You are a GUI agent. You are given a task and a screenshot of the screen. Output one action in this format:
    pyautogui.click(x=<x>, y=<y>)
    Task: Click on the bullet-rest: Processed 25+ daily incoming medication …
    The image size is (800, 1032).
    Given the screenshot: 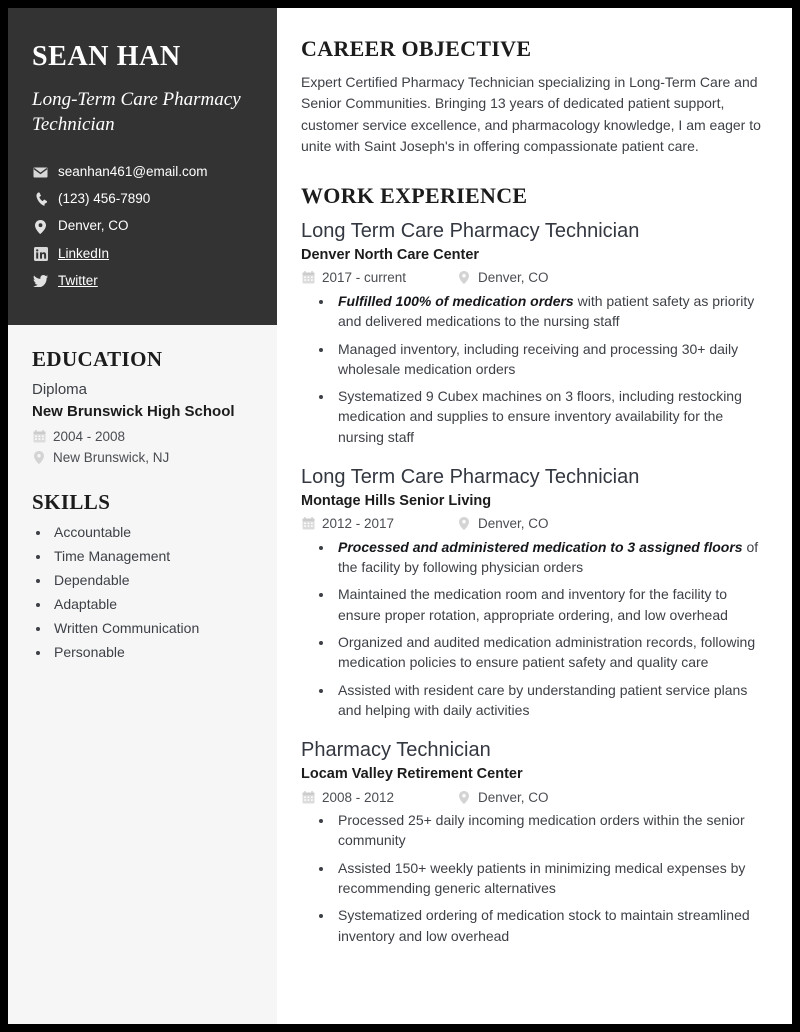 What is the action you would take?
    pyautogui.click(x=541, y=830)
    